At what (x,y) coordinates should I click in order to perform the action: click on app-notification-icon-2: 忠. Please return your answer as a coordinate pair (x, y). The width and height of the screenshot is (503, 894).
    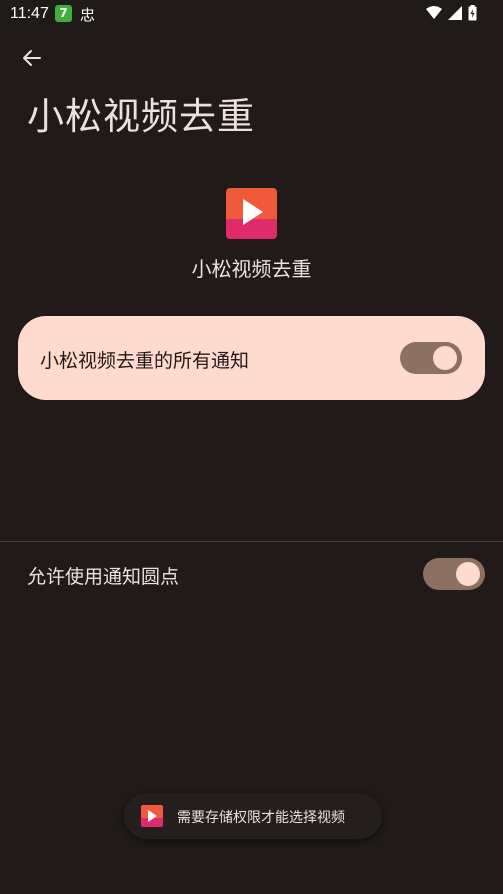
    Looking at the image, I should click on (88, 15).